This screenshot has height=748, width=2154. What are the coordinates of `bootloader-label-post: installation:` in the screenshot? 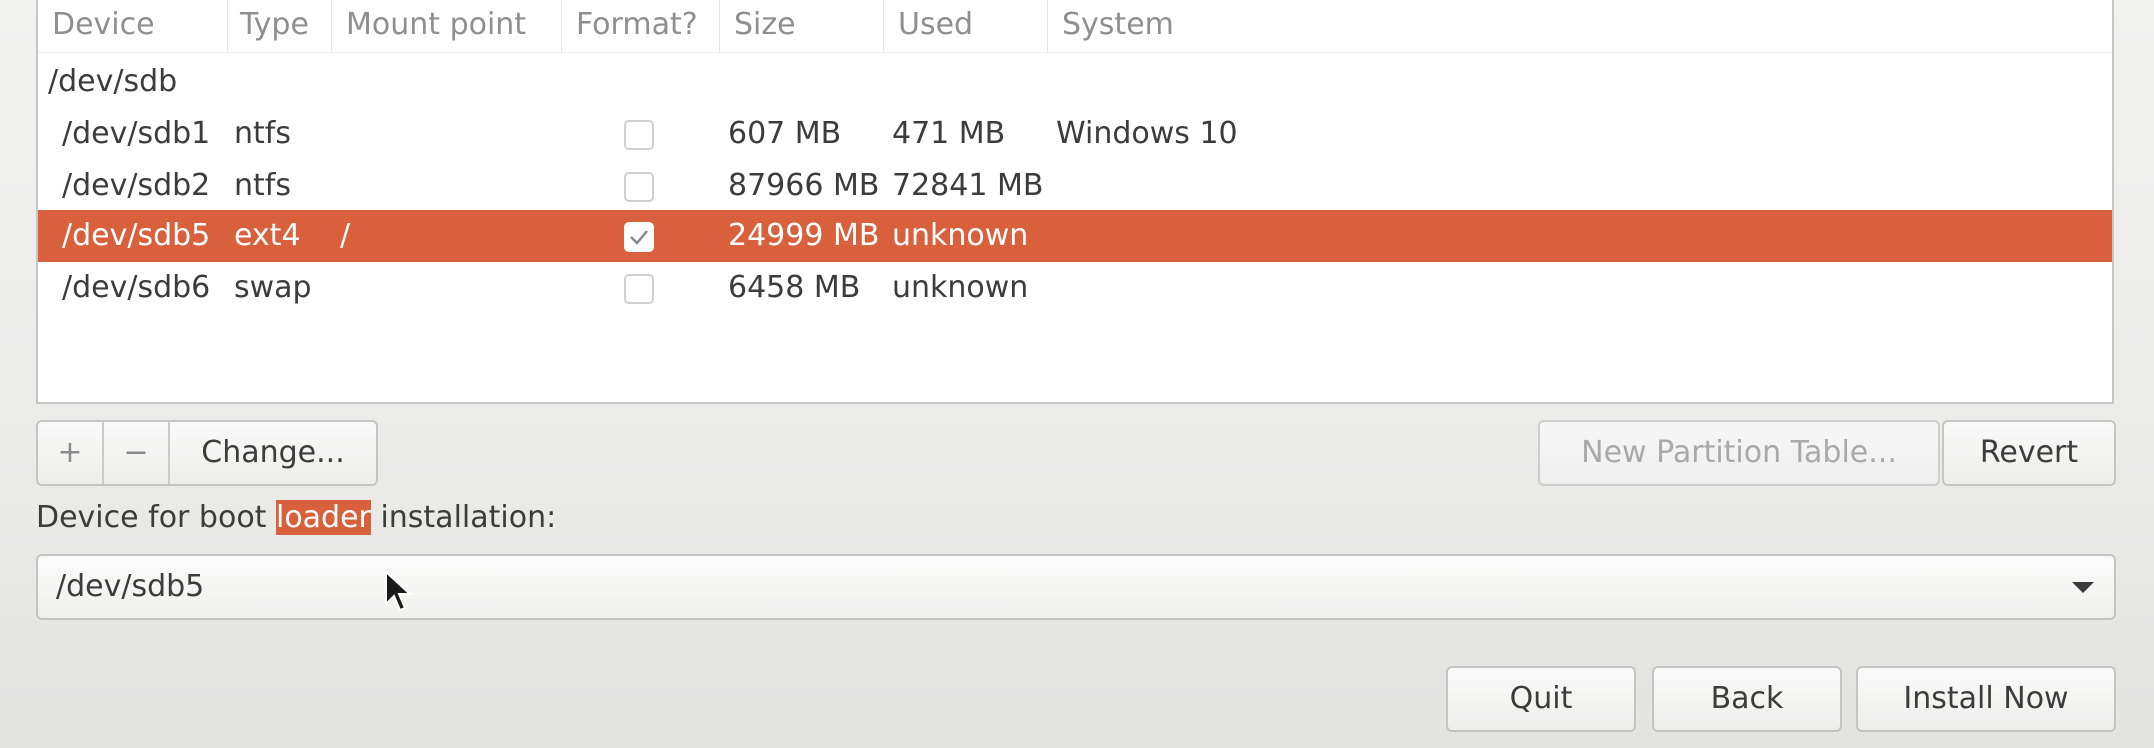 It's located at (463, 517).